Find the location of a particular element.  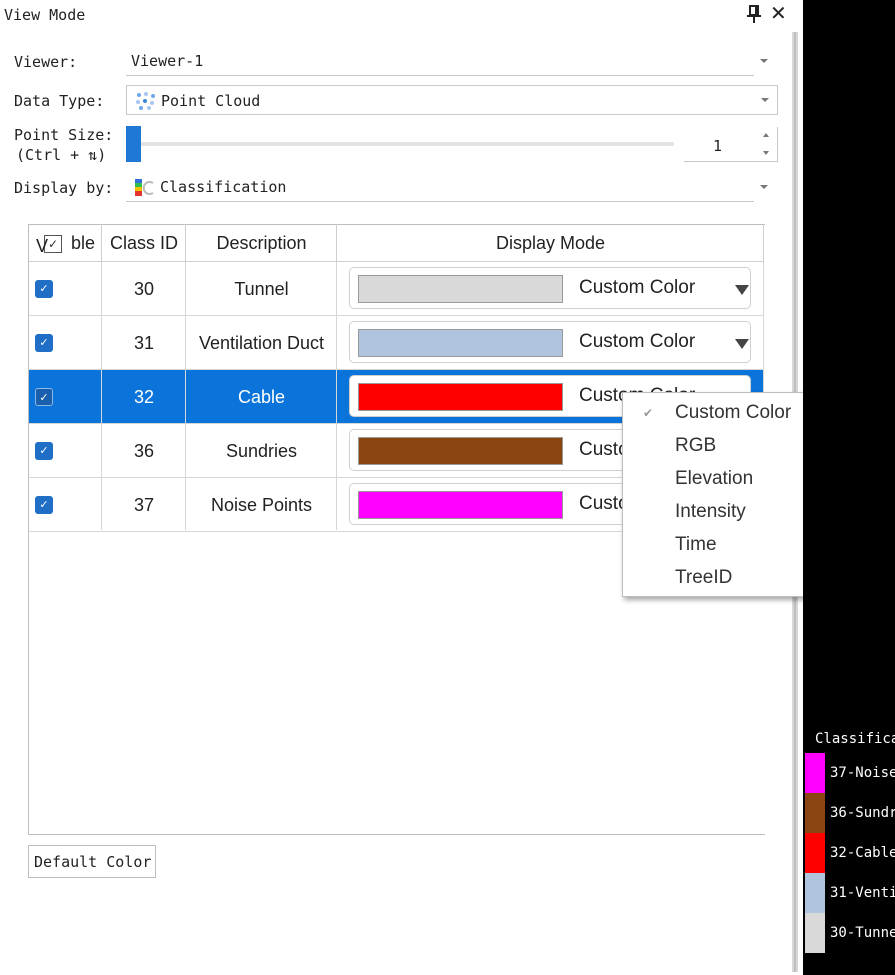

row-description: Sundries is located at coordinates (261, 450).